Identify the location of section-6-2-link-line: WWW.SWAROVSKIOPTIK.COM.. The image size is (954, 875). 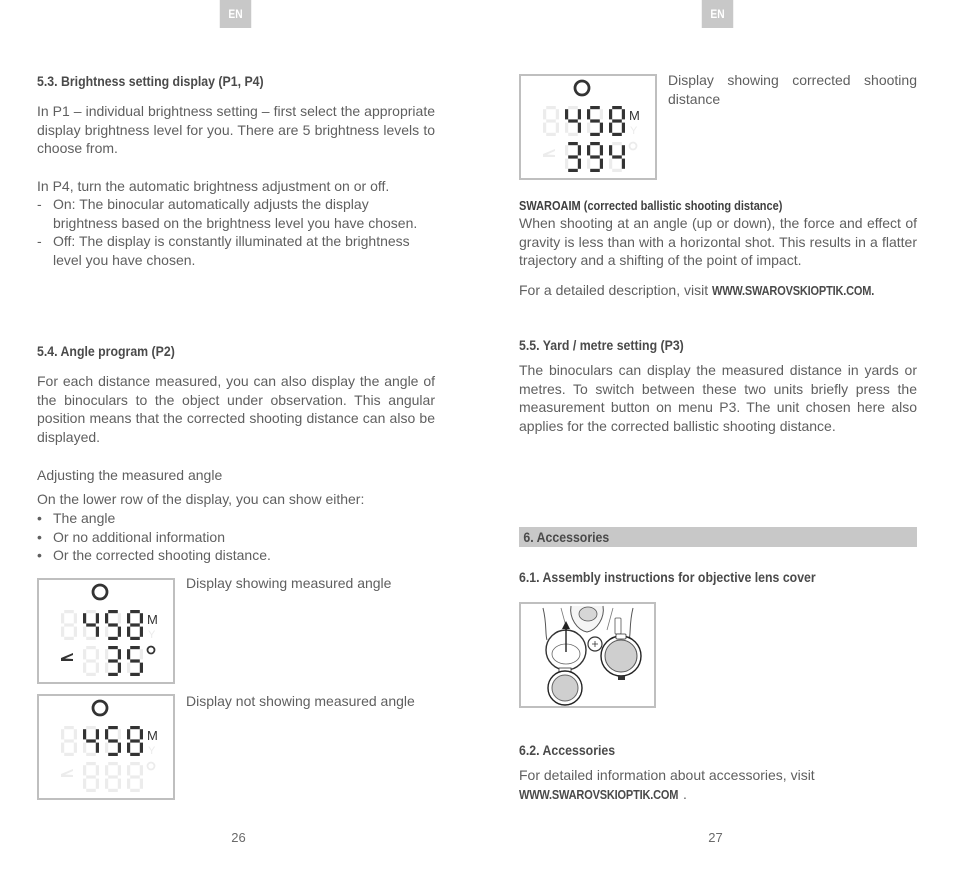
(718, 795).